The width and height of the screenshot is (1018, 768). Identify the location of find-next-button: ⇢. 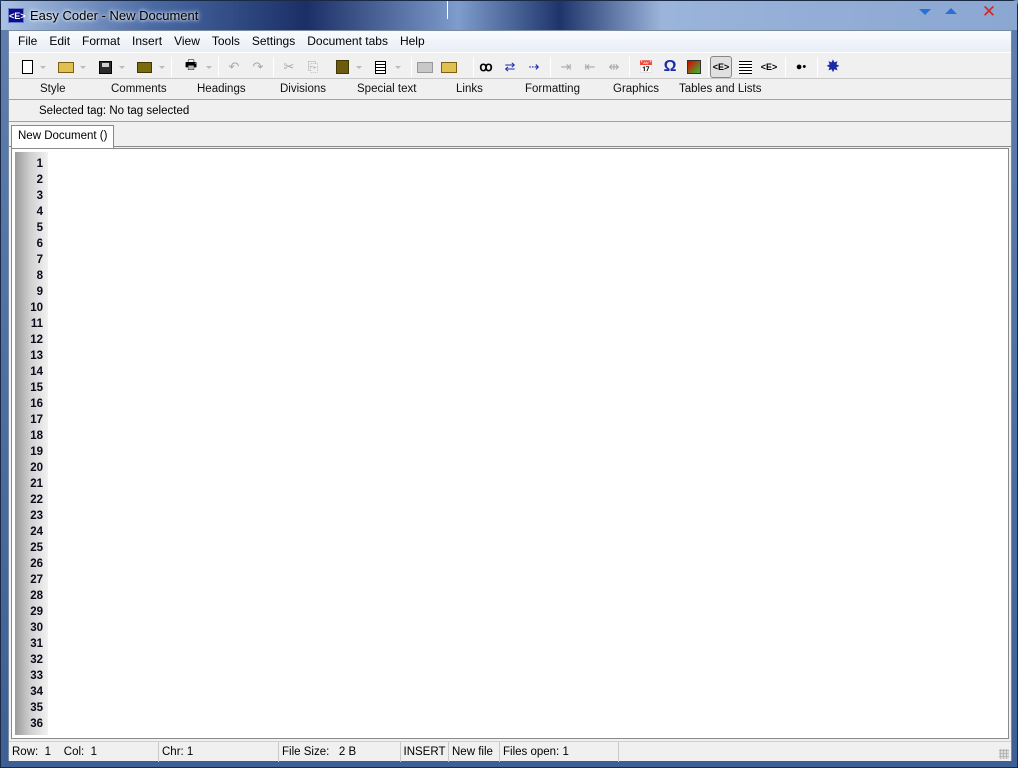
(534, 67).